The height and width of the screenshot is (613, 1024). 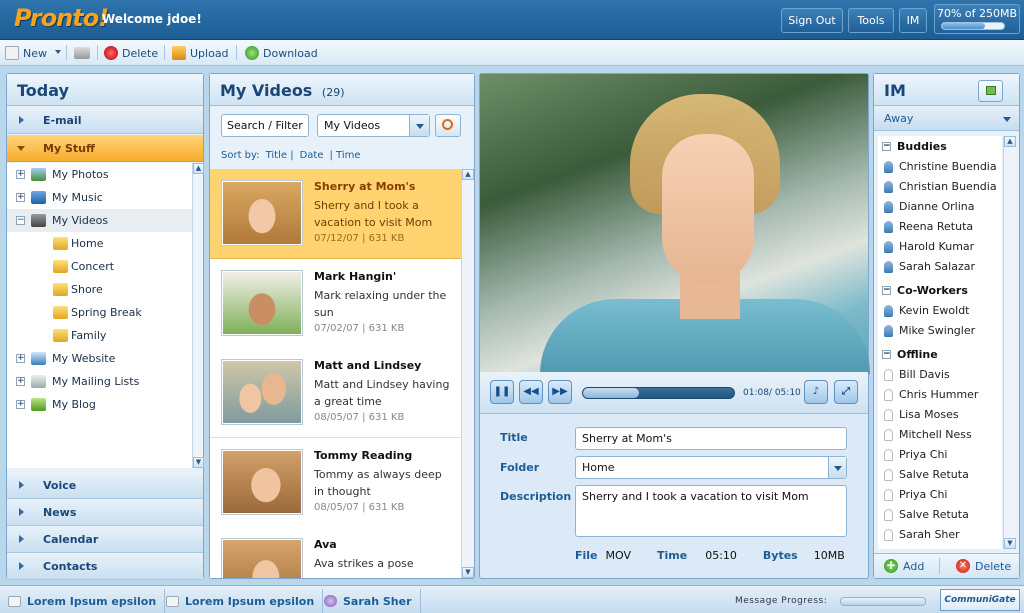 What do you see at coordinates (929, 206) in the screenshot?
I see `buddy-item: Dianne Orlina` at bounding box center [929, 206].